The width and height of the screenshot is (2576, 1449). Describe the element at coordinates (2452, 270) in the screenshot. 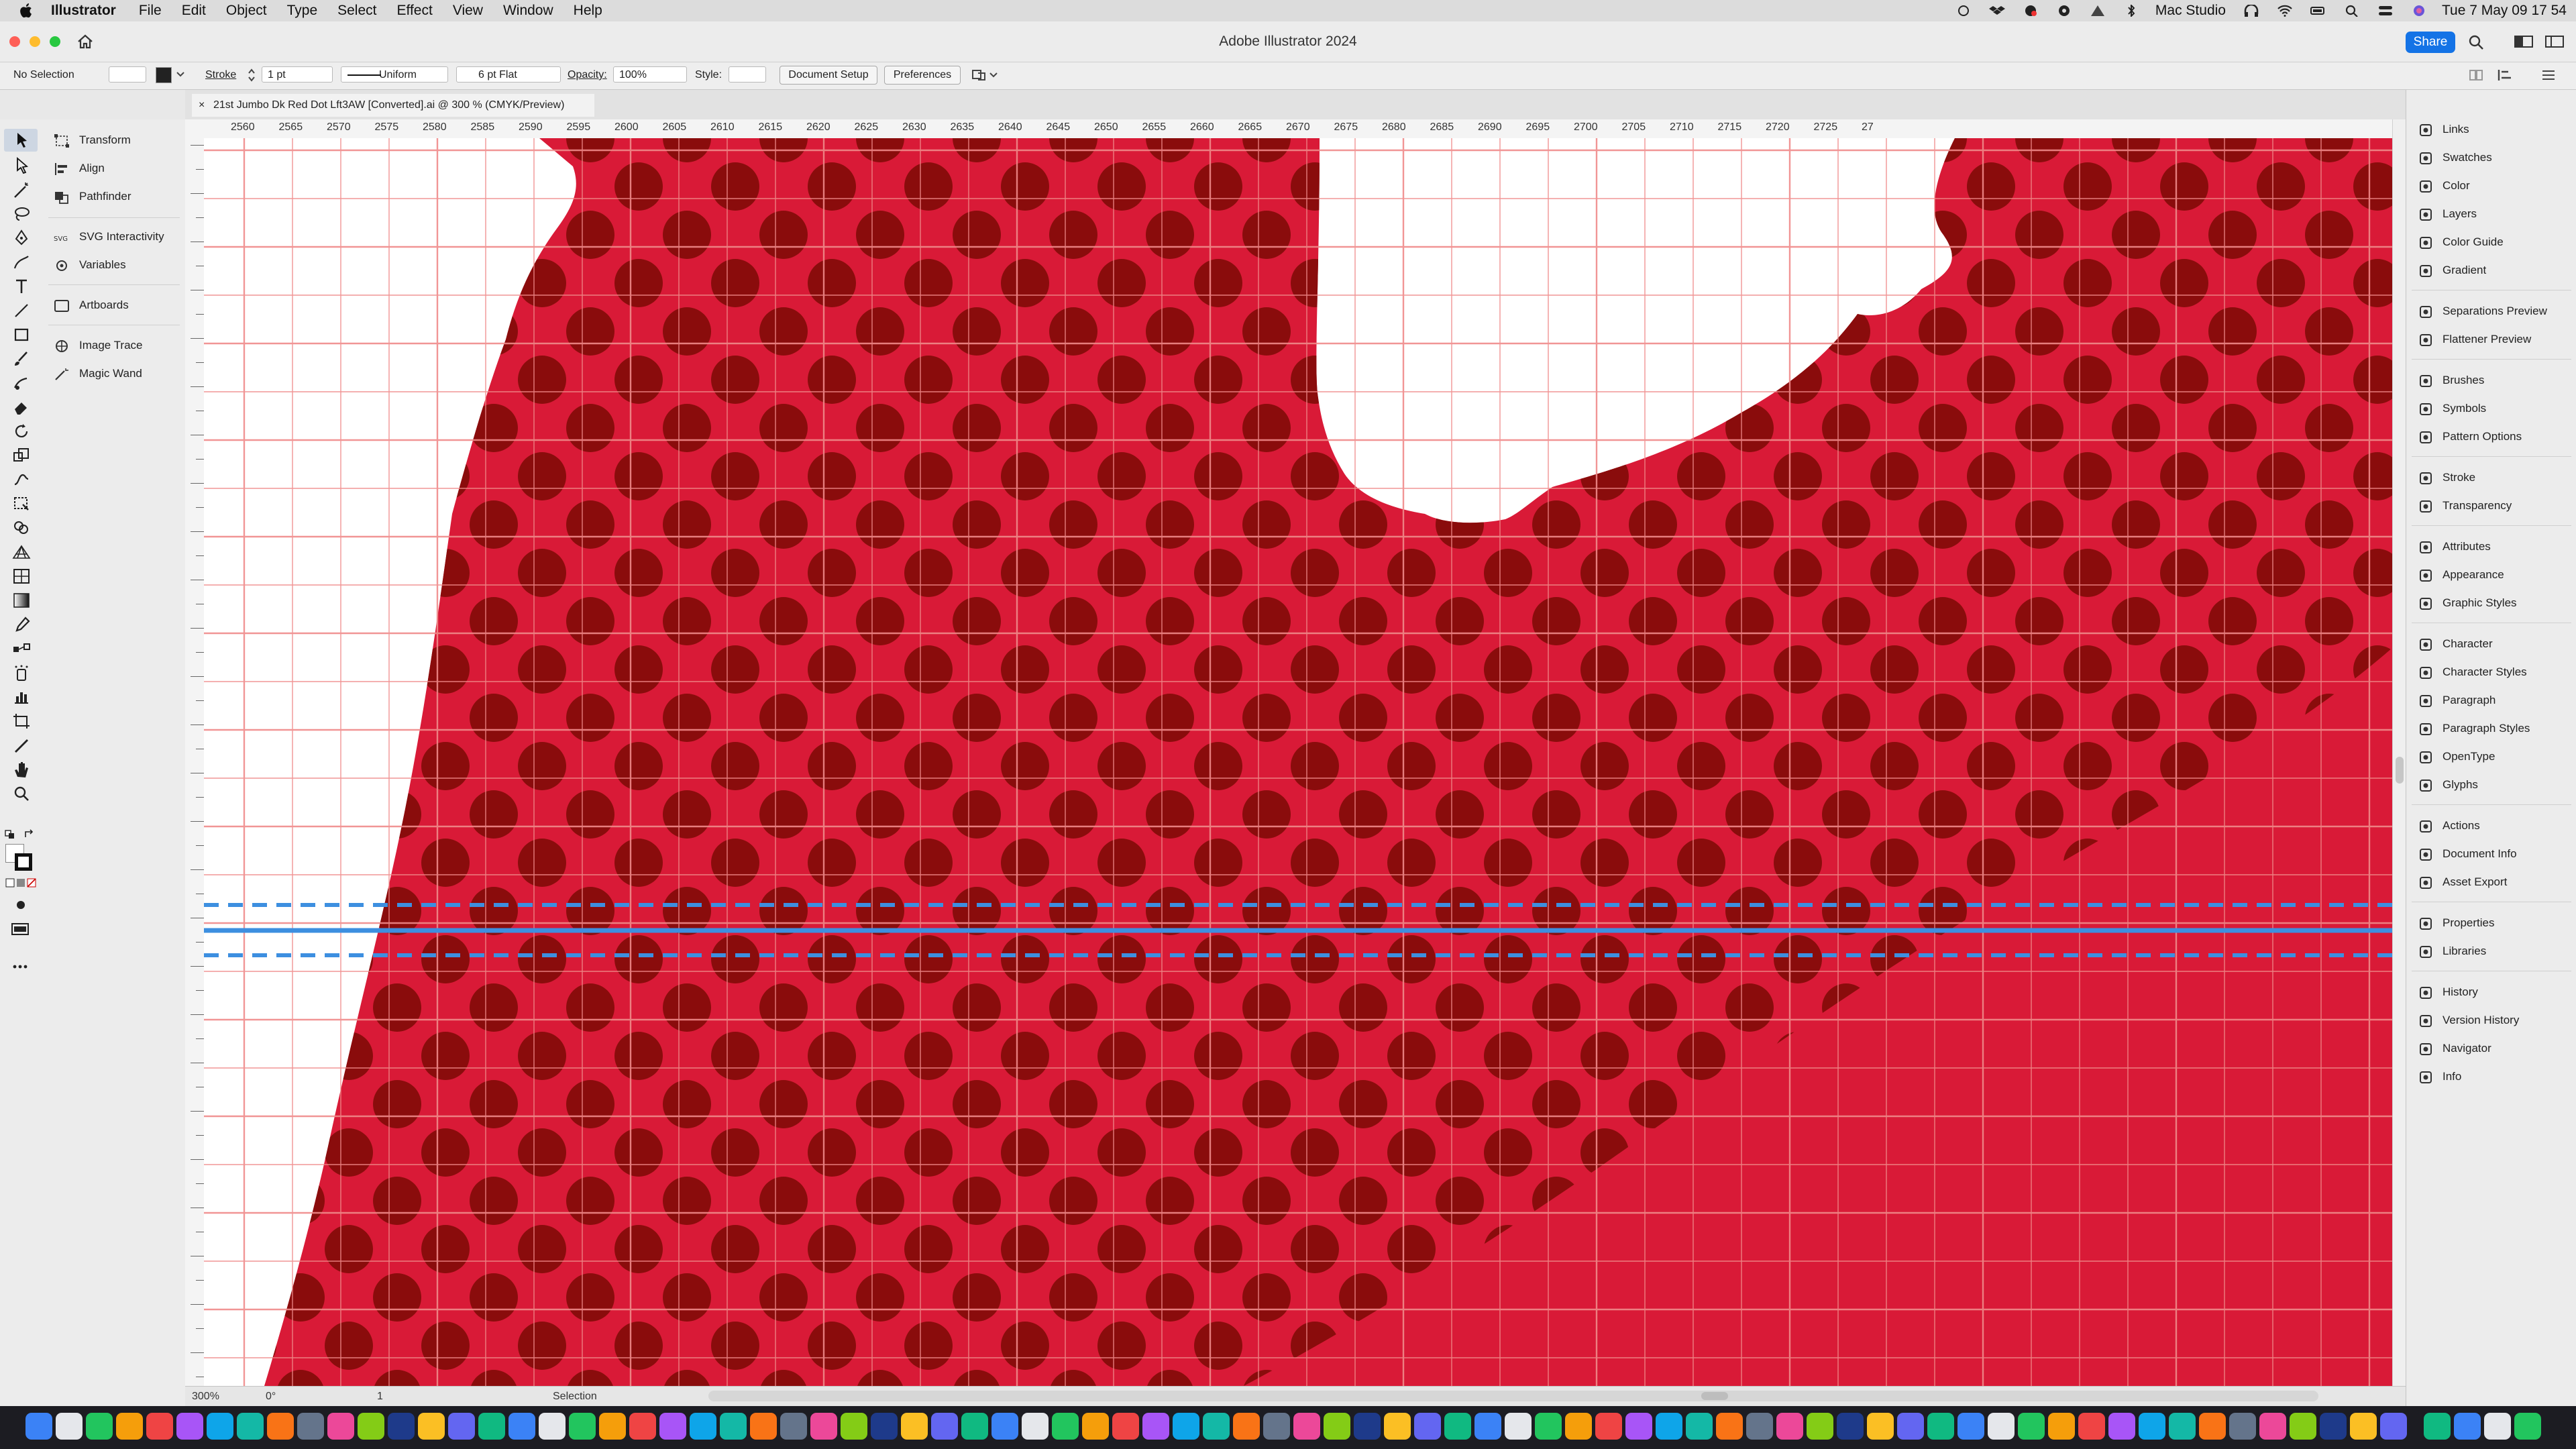

I see `panel-gradient: Gradient` at that location.